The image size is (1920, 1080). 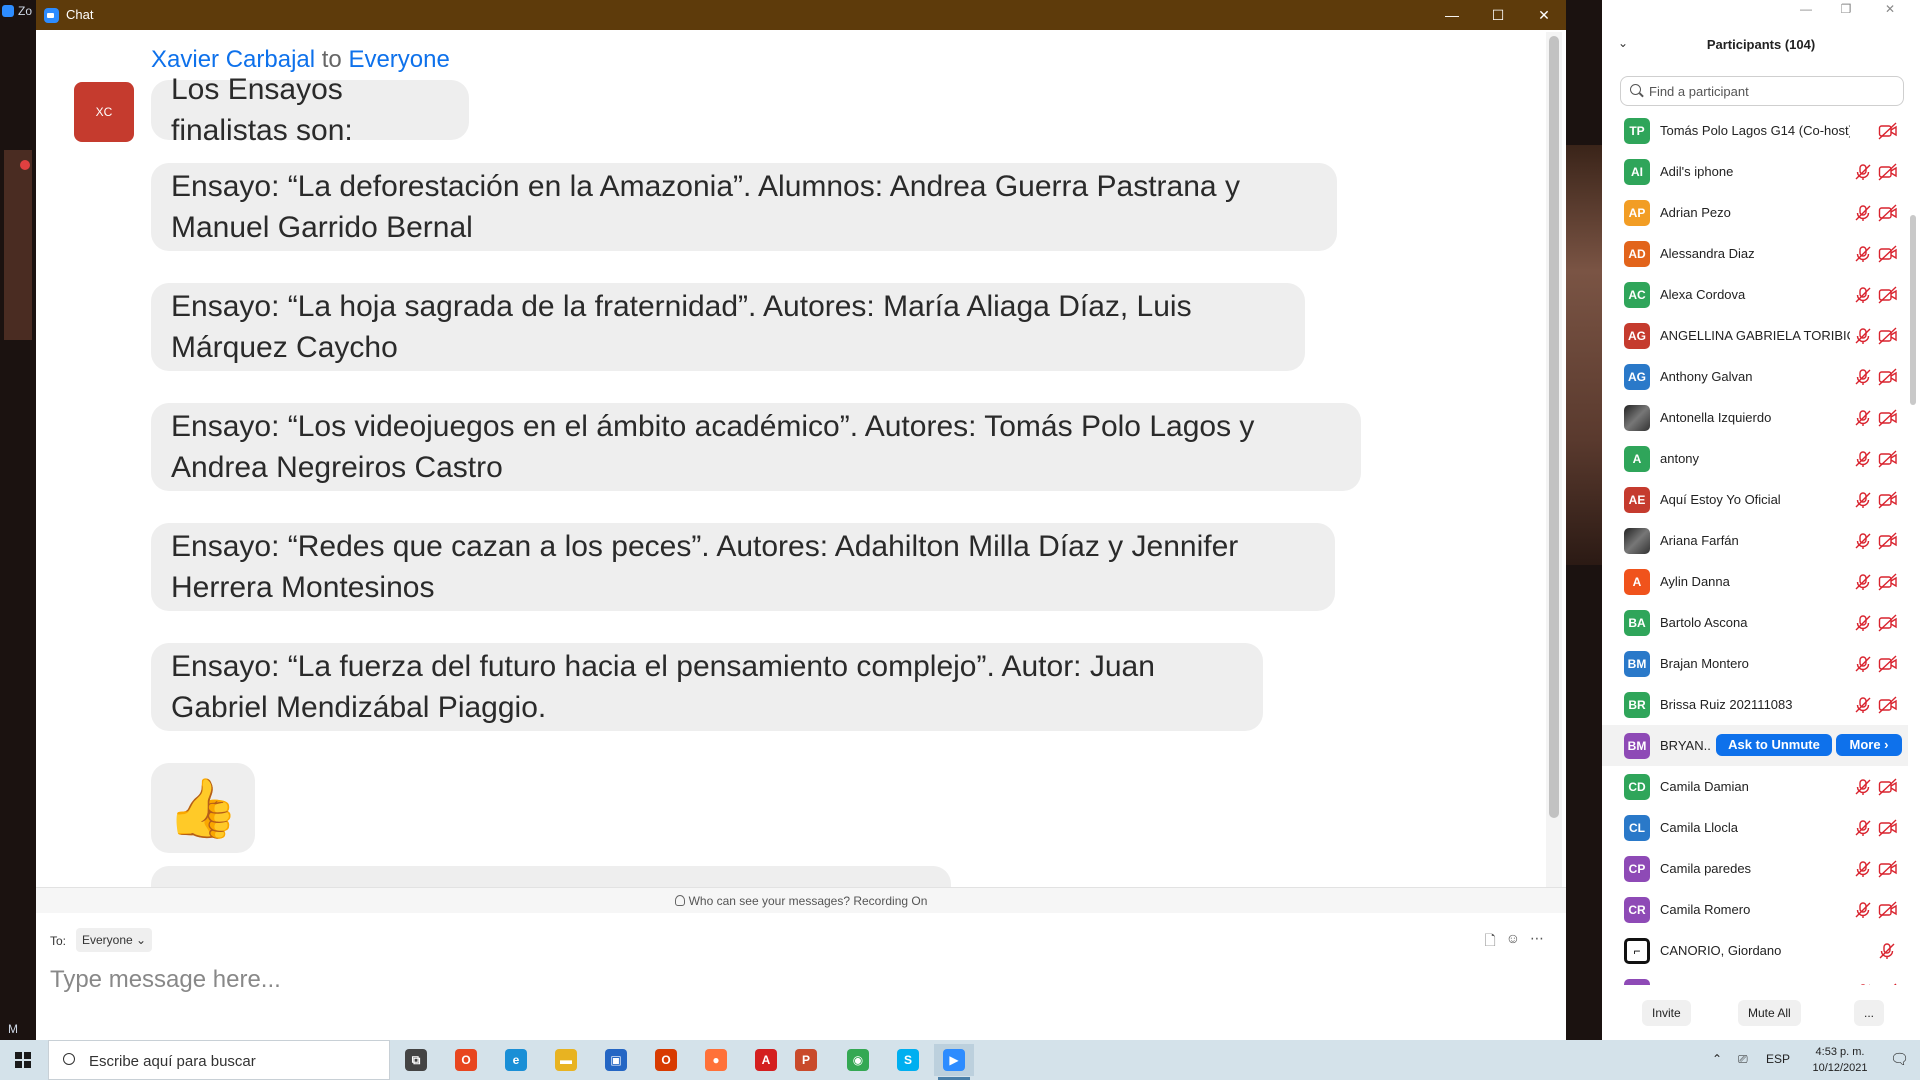 What do you see at coordinates (1755, 171) in the screenshot?
I see `participant-row: AI Adil's iphone` at bounding box center [1755, 171].